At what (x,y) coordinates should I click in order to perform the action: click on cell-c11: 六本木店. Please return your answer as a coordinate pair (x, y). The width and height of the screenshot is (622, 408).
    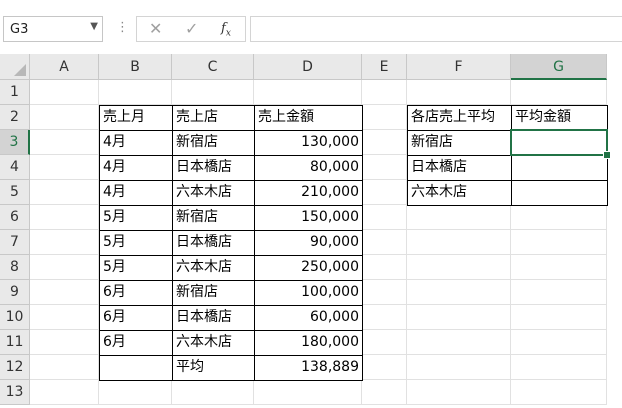
    Looking at the image, I should click on (213, 343).